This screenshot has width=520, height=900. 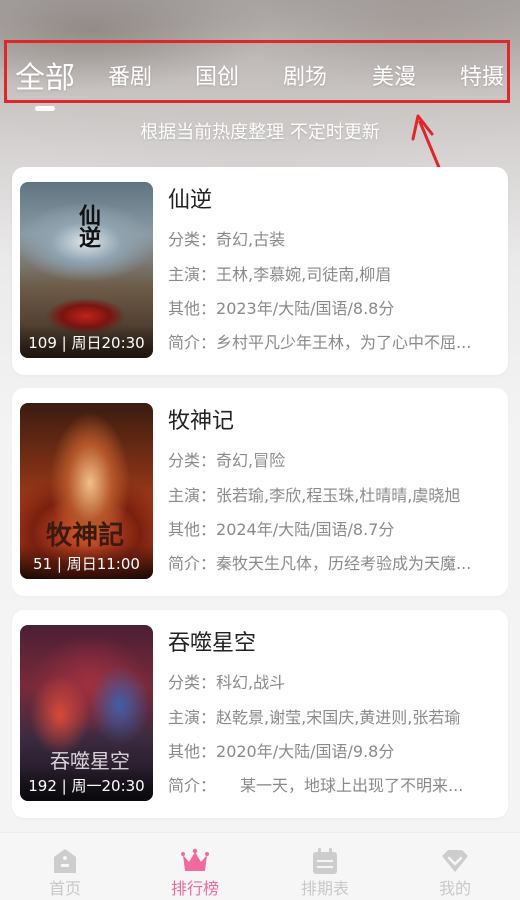 I want to click on nav-mine: 我的, so click(x=455, y=866).